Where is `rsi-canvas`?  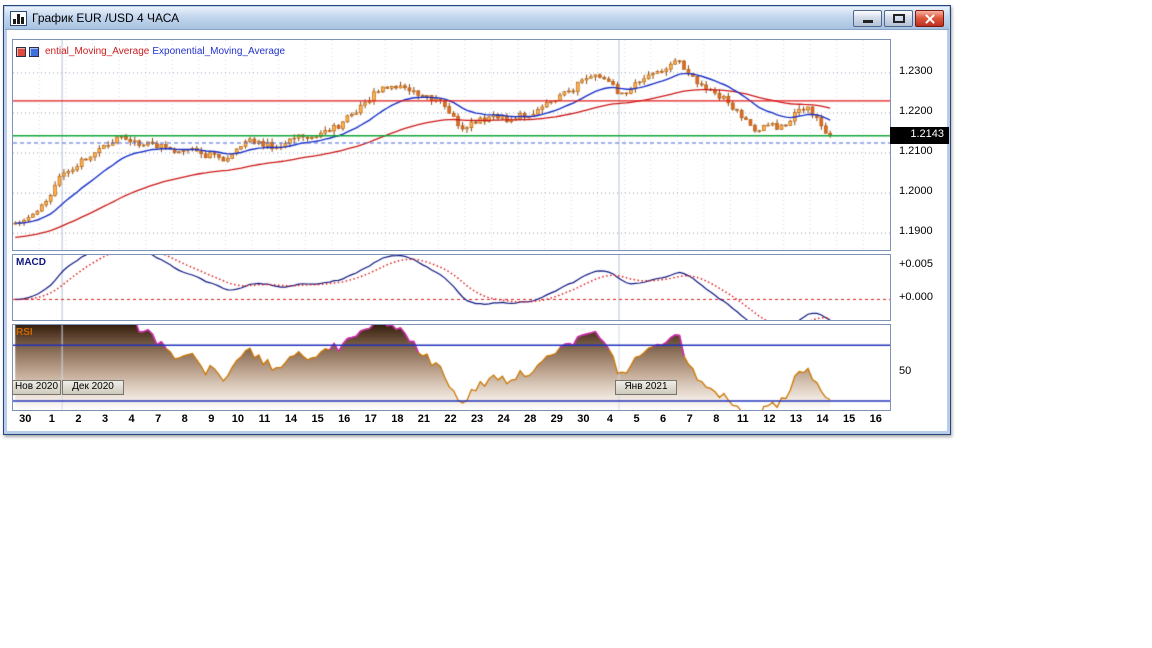 rsi-canvas is located at coordinates (451, 367).